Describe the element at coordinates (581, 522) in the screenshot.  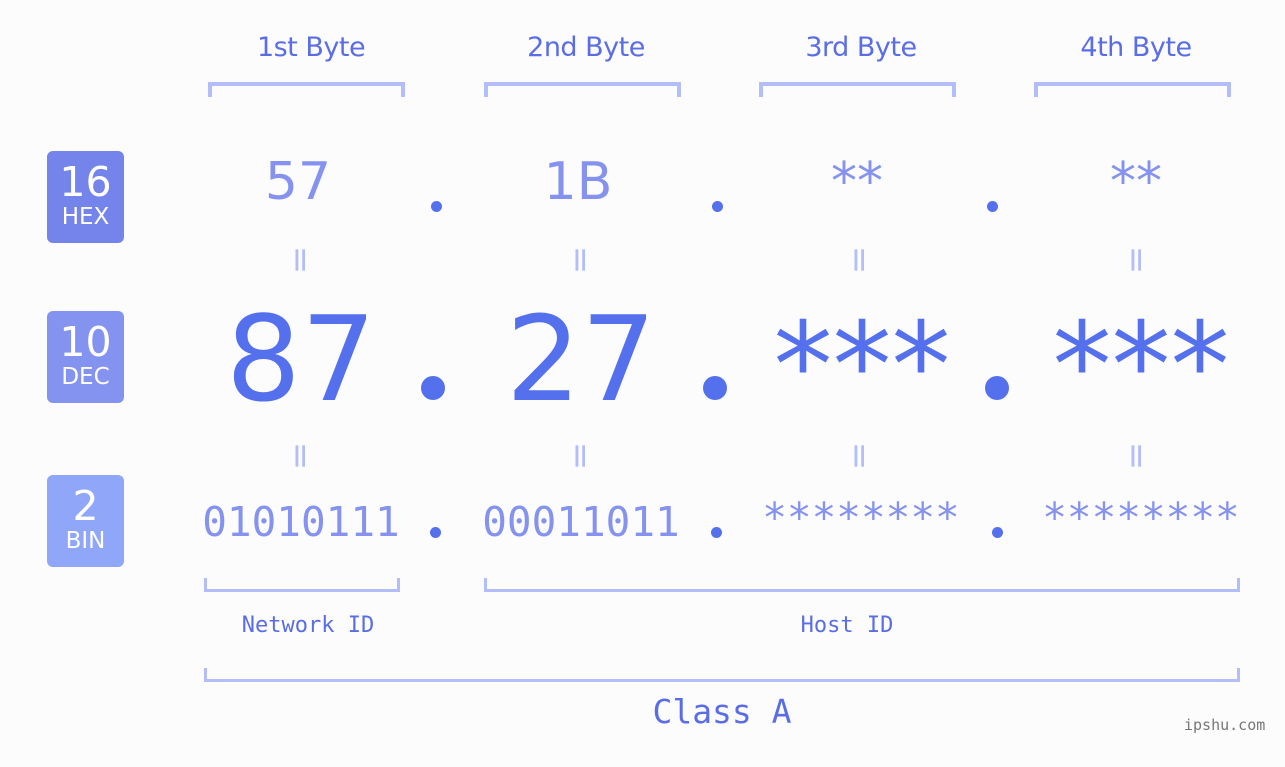
I see `bin-byte-2: 00011011` at that location.